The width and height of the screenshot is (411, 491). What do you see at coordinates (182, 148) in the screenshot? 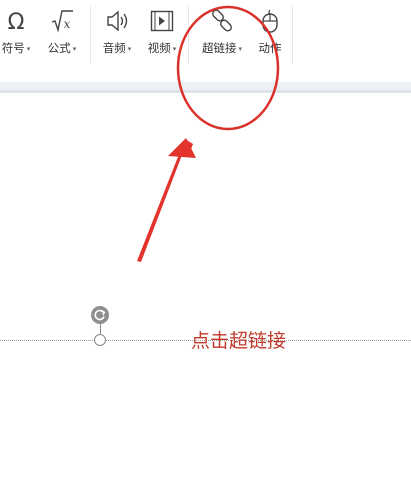
I see `arrow-head` at bounding box center [182, 148].